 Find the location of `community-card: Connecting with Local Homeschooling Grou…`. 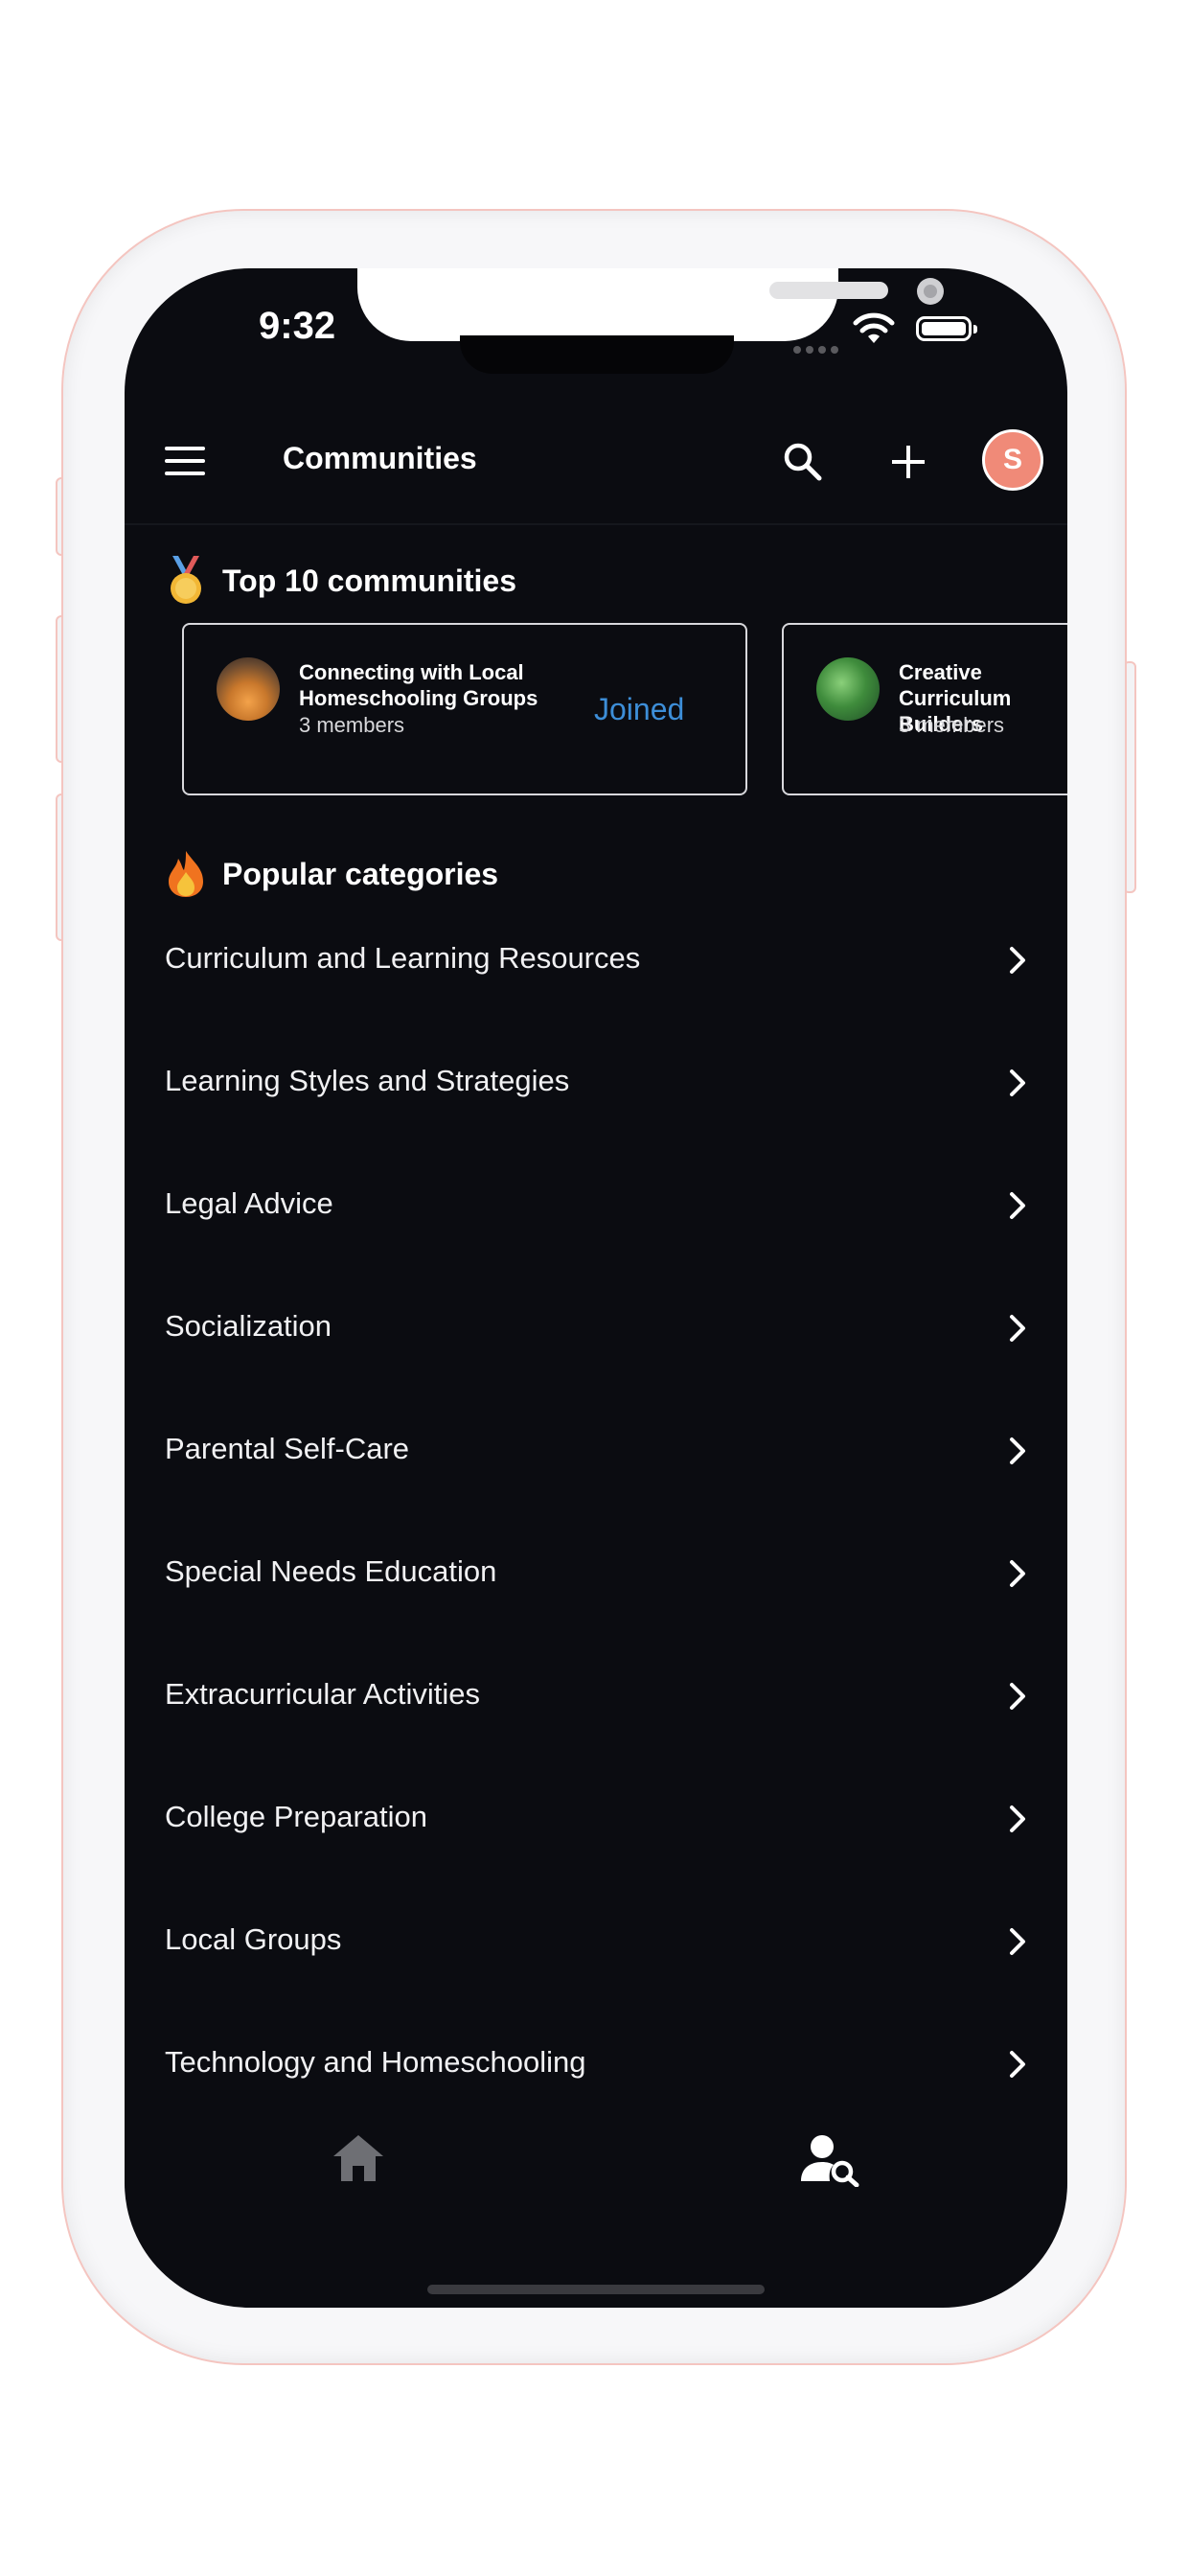

community-card: Connecting with Local Homeschooling Grou… is located at coordinates (465, 709).